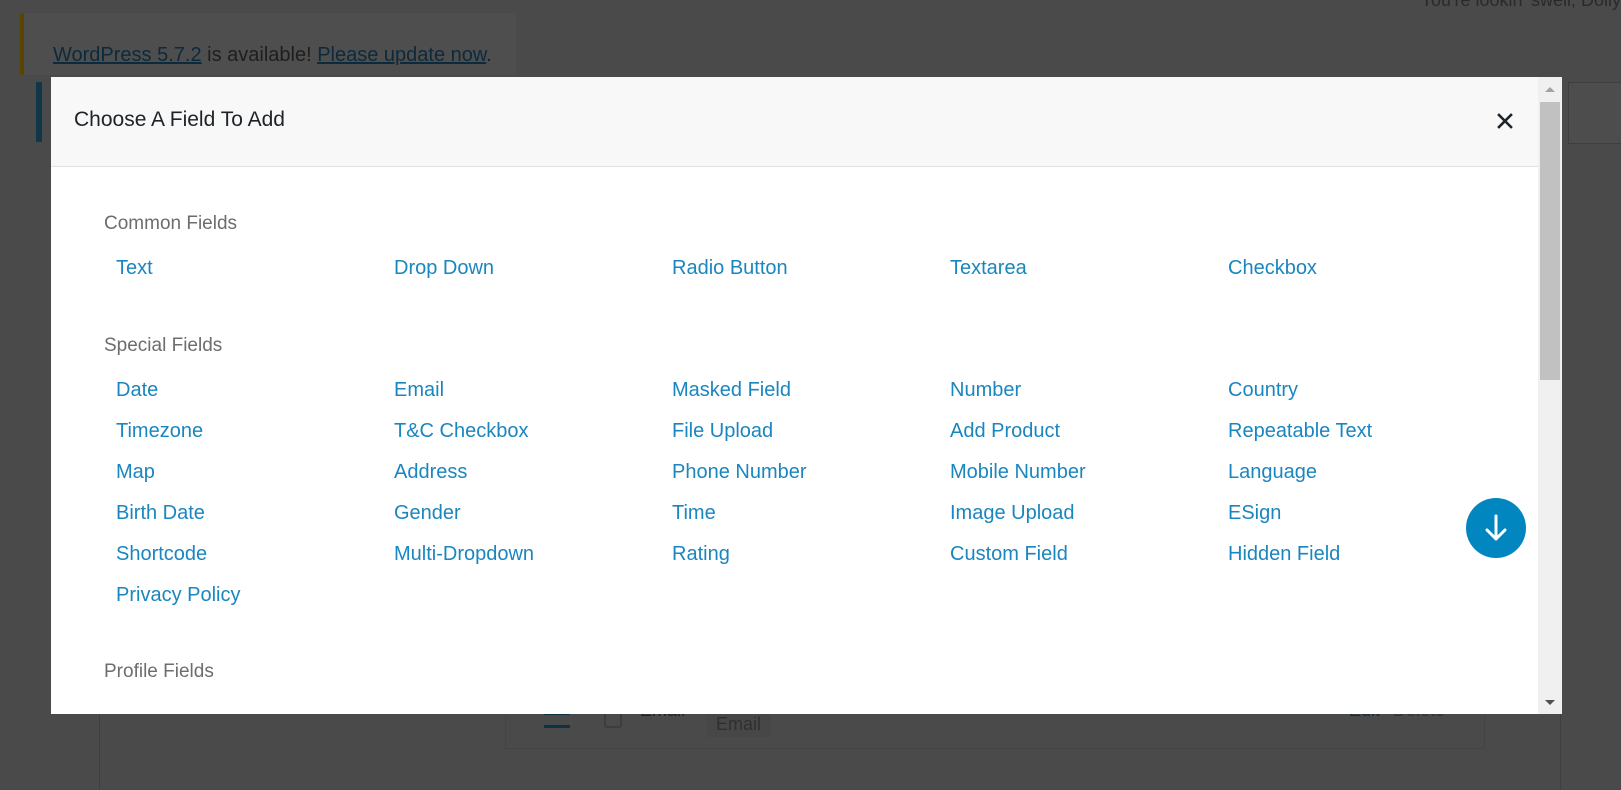 This screenshot has height=790, width=1621. Describe the element at coordinates (159, 671) in the screenshot. I see `section-title: Profile Fields` at that location.